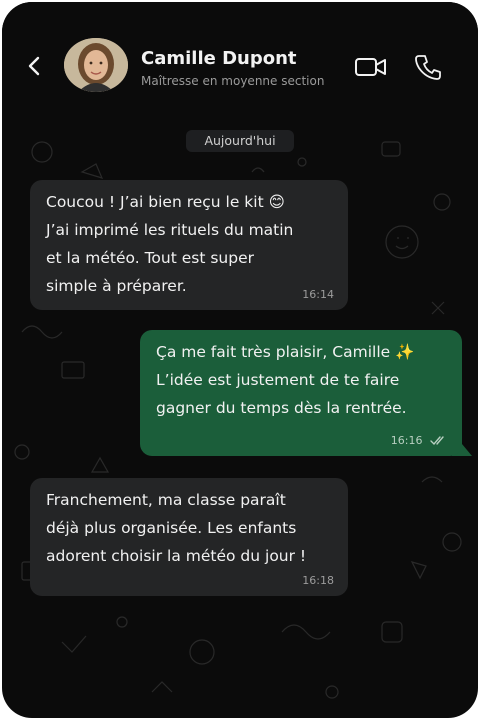  What do you see at coordinates (233, 81) in the screenshot?
I see `contact-status: Maîtresse en moyenne section` at bounding box center [233, 81].